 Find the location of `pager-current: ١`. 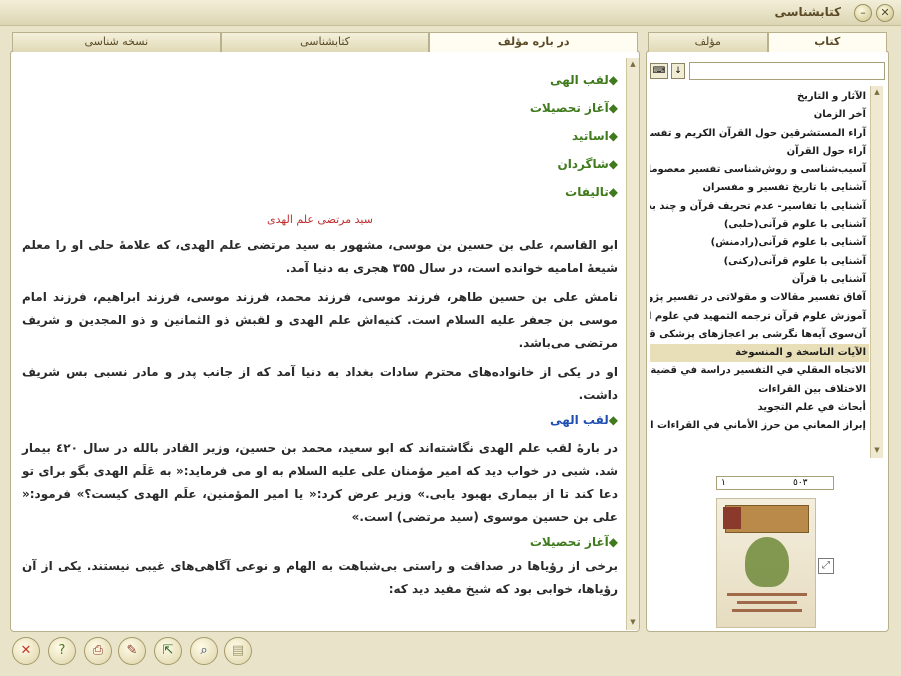

pager-current: ١ is located at coordinates (723, 483).